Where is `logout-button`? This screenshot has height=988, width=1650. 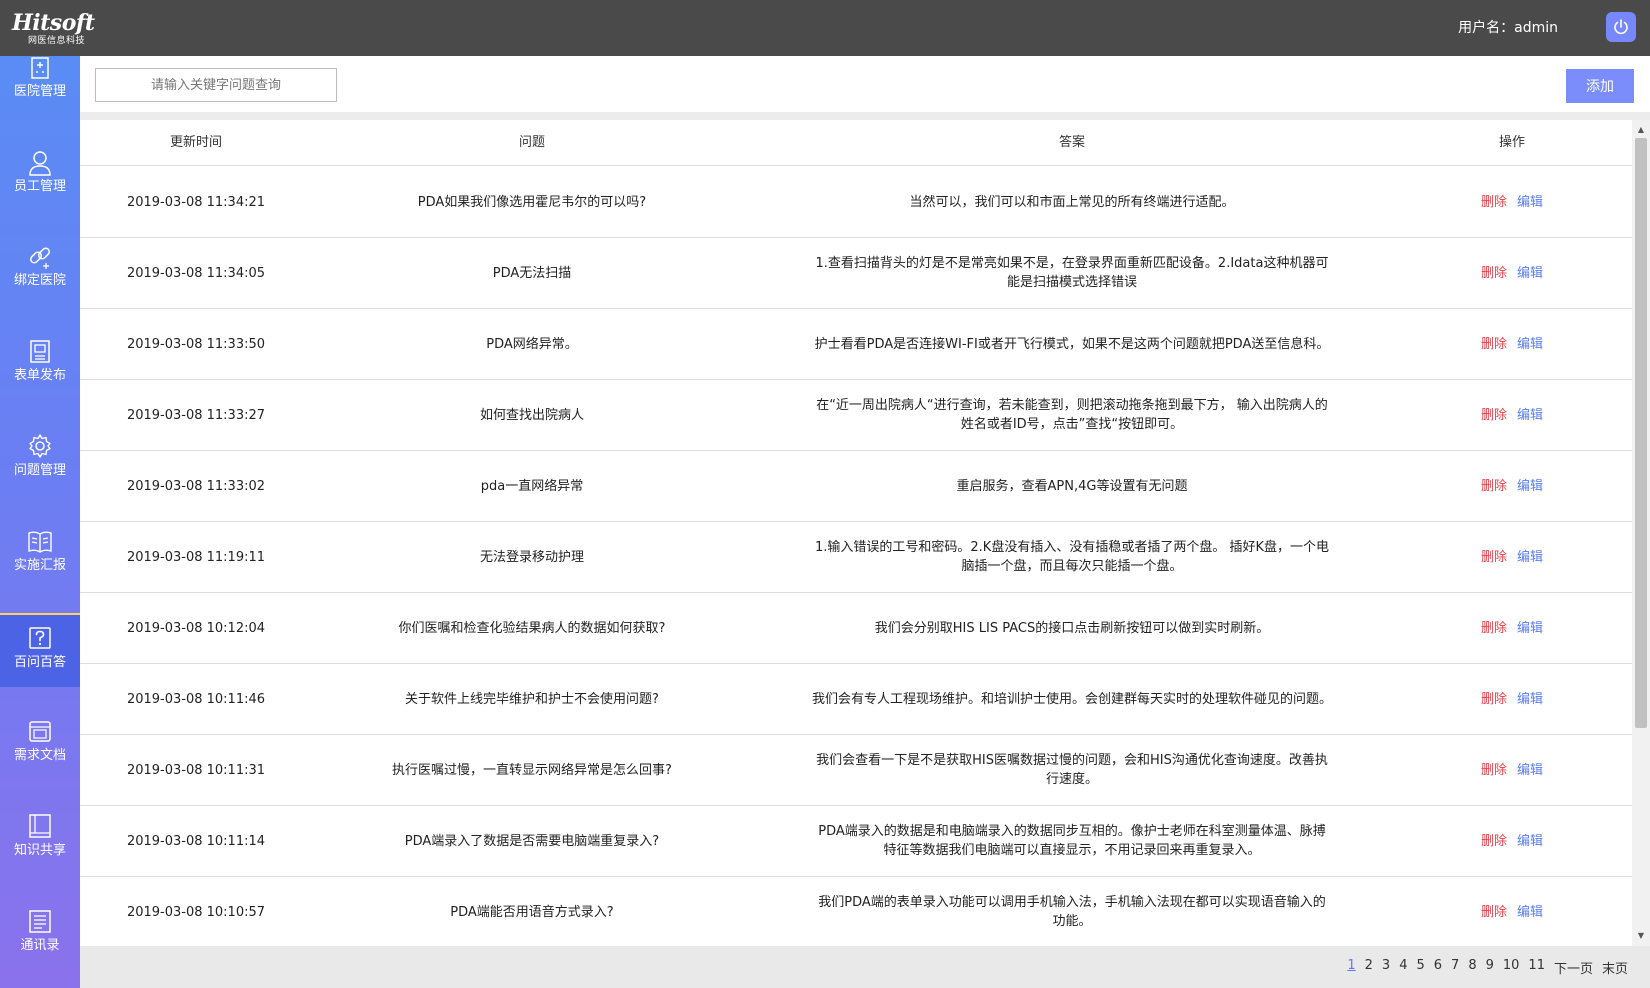 logout-button is located at coordinates (1621, 27).